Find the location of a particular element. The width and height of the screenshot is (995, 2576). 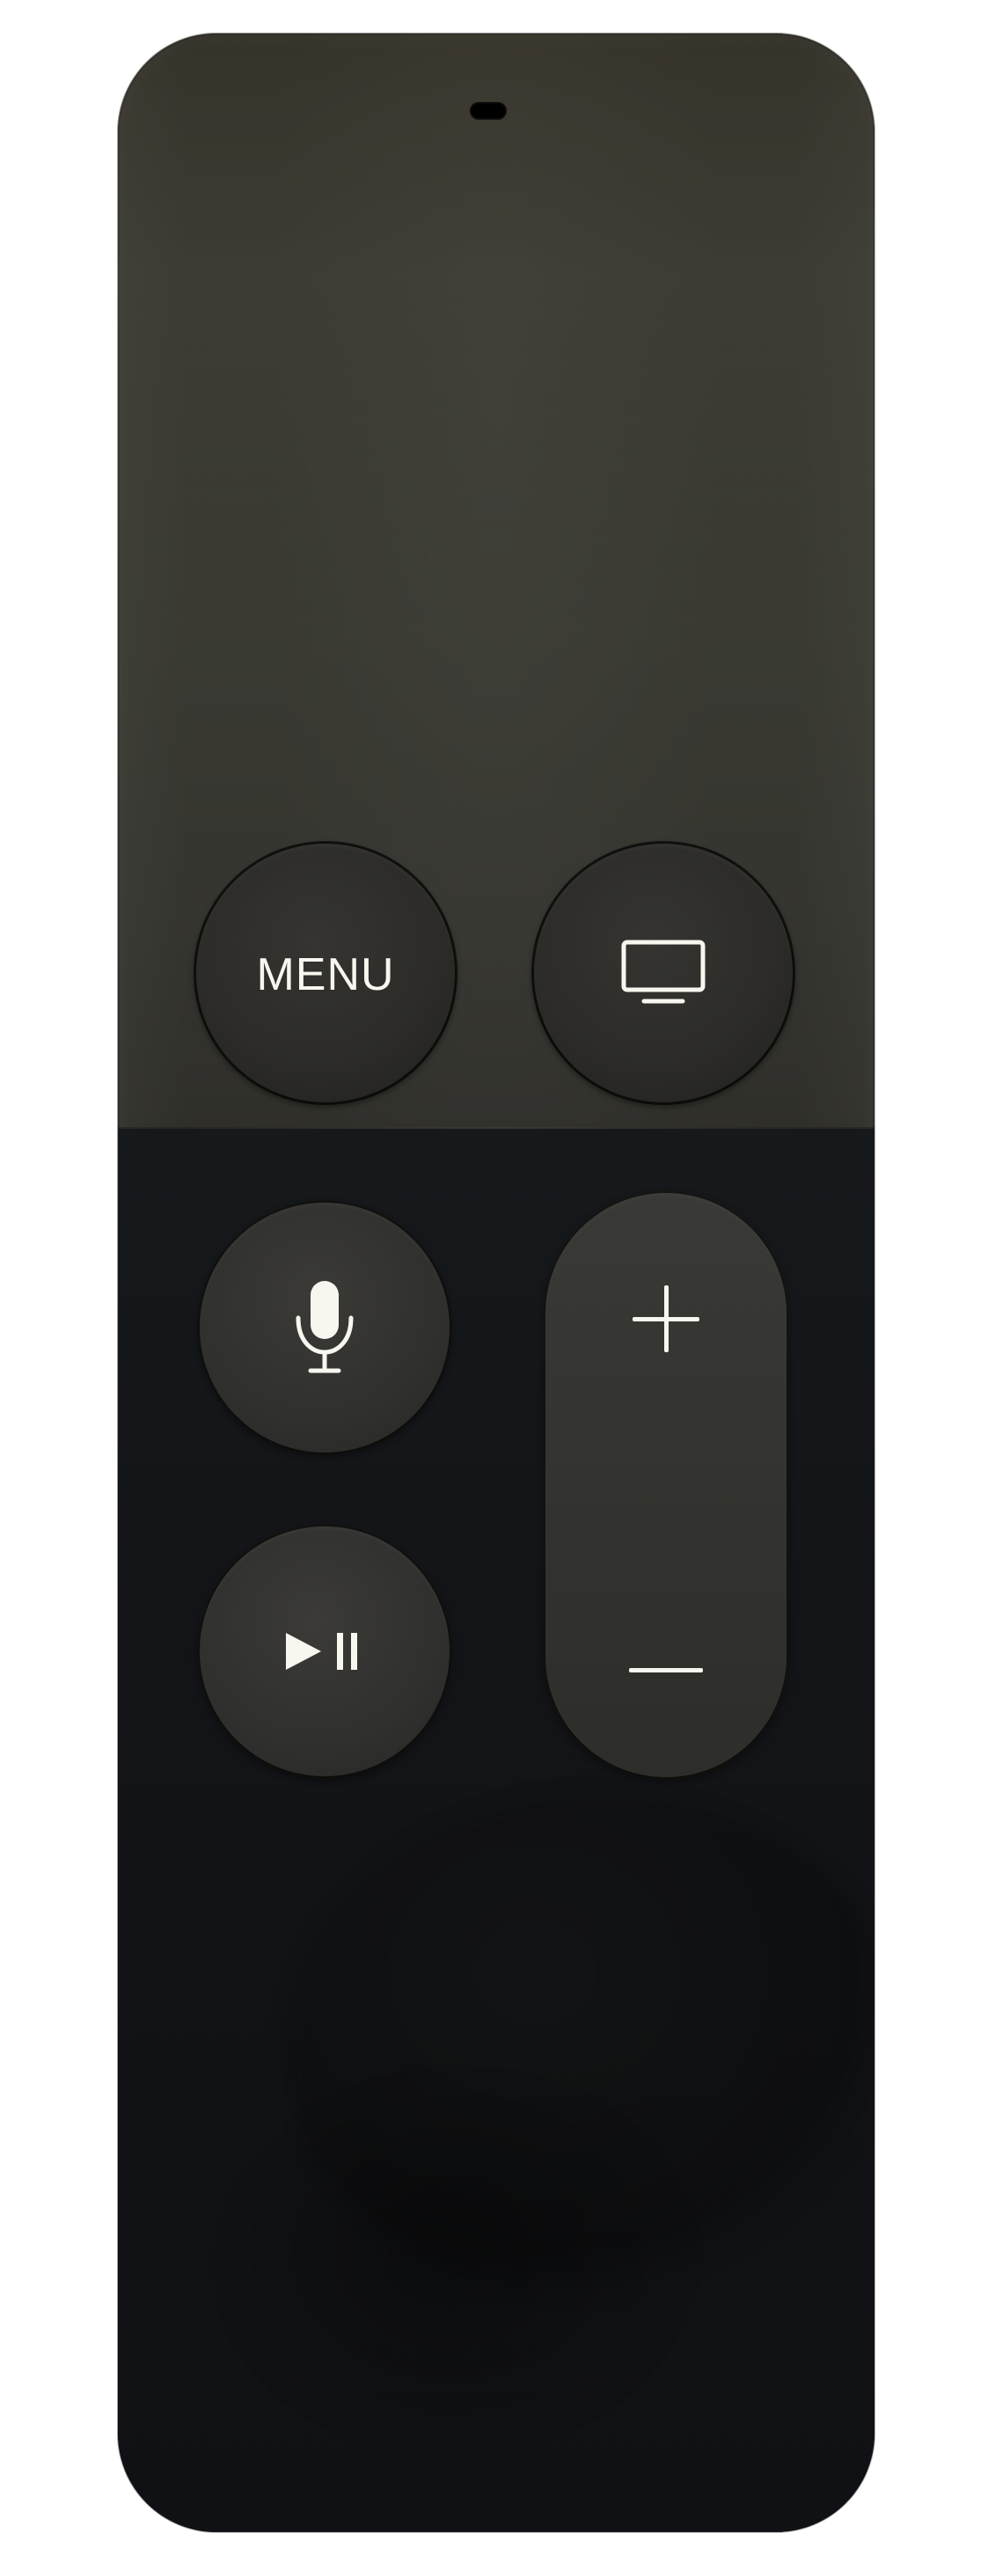

remote-shadow-reflection is located at coordinates (461, 2268).